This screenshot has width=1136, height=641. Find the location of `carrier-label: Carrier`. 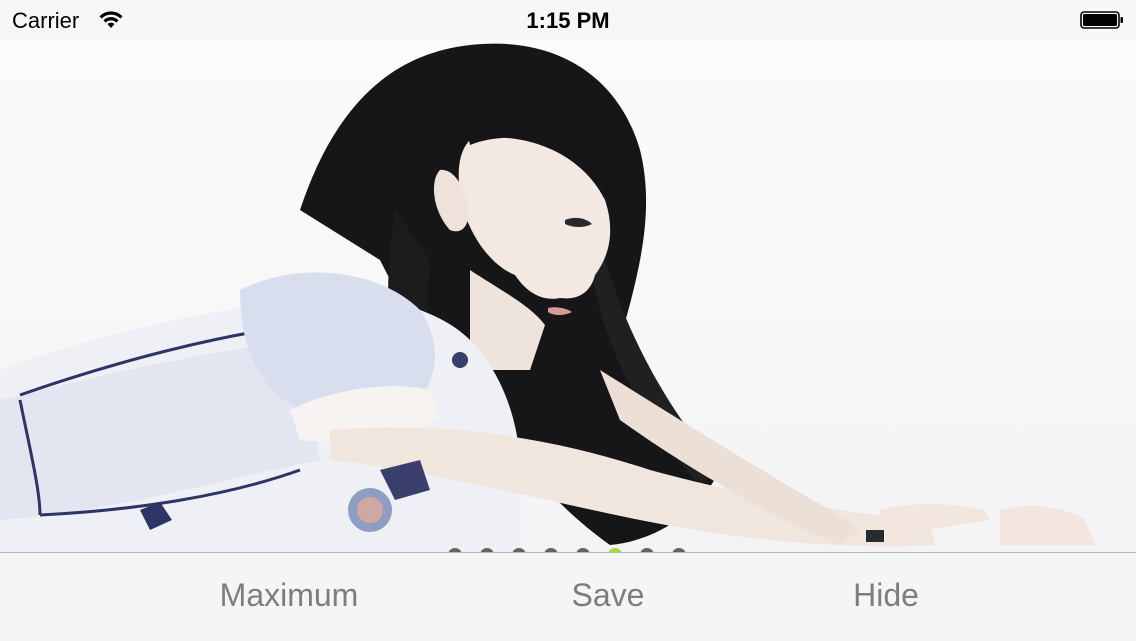

carrier-label: Carrier is located at coordinates (46, 20).